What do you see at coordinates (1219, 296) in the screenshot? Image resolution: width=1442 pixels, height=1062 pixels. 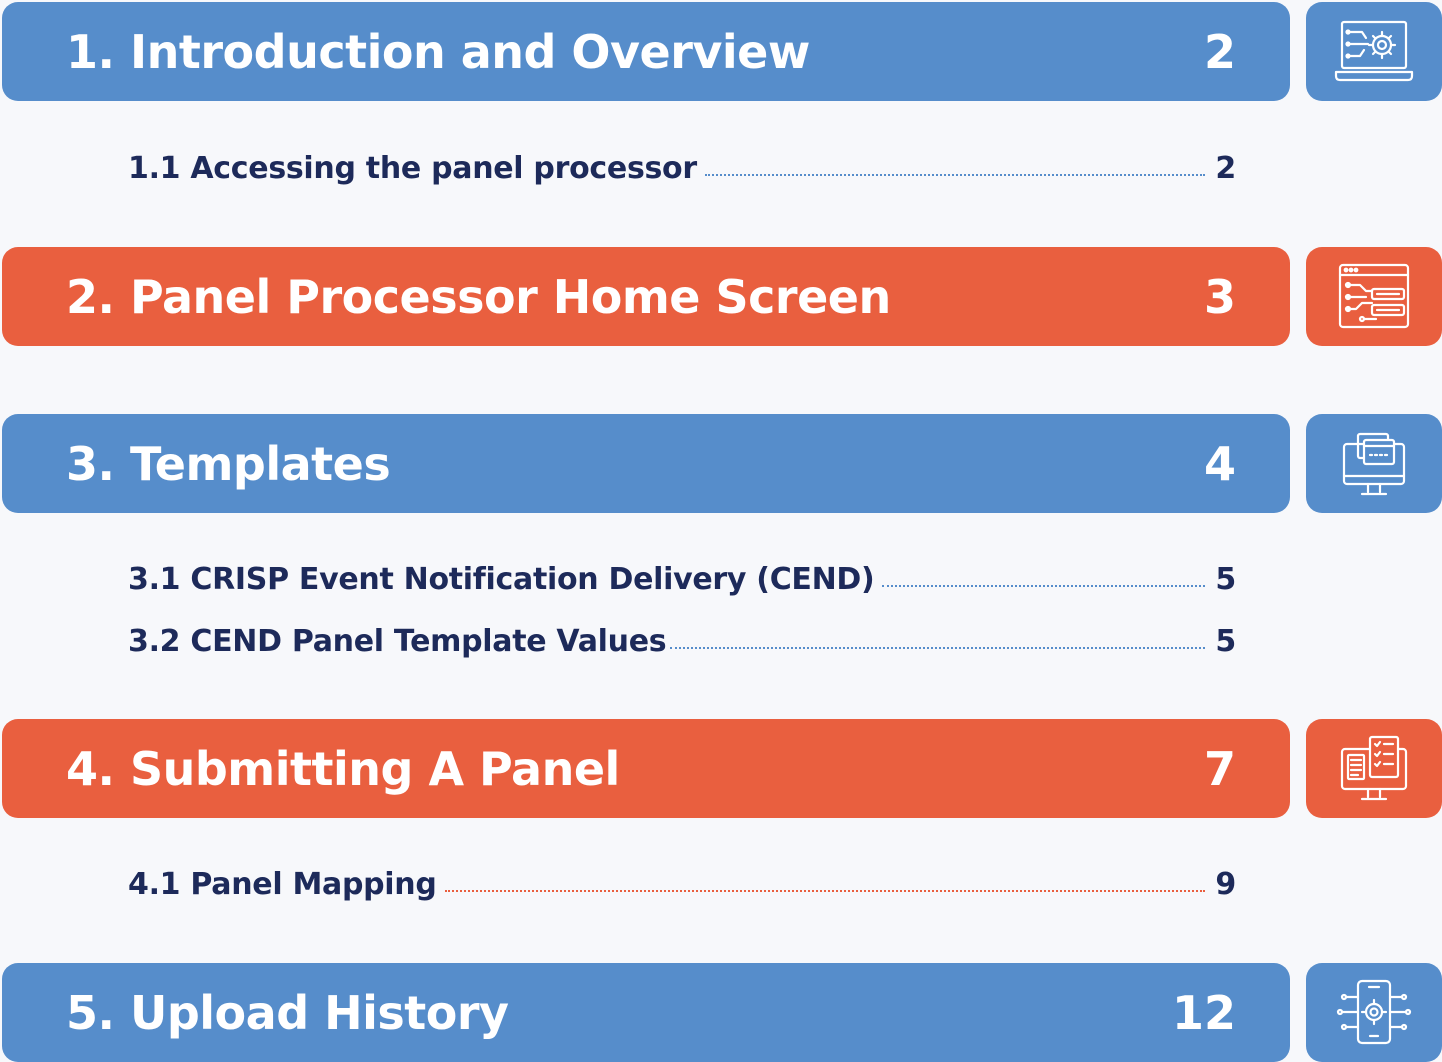 I see `section-page-number: 3` at bounding box center [1219, 296].